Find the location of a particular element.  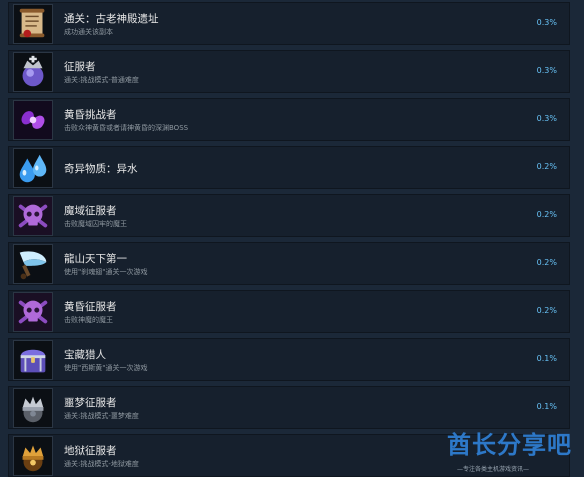

achievement-row: 噩梦征服者 通关:挑战模式-噩梦难度 0.1% is located at coordinates (289, 407).